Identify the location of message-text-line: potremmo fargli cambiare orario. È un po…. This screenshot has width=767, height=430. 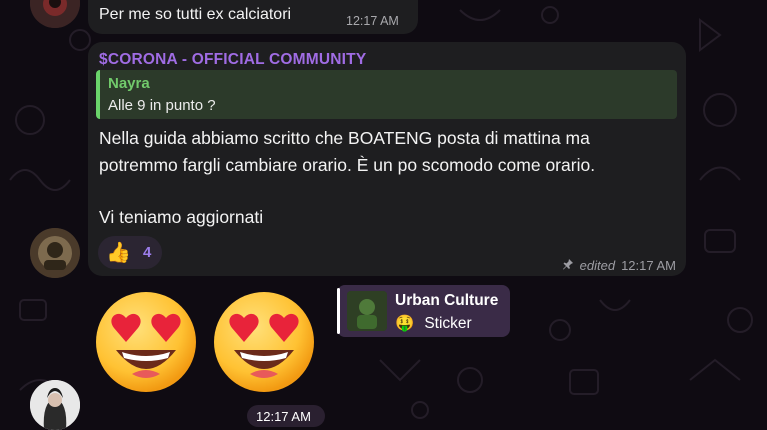
(347, 165).